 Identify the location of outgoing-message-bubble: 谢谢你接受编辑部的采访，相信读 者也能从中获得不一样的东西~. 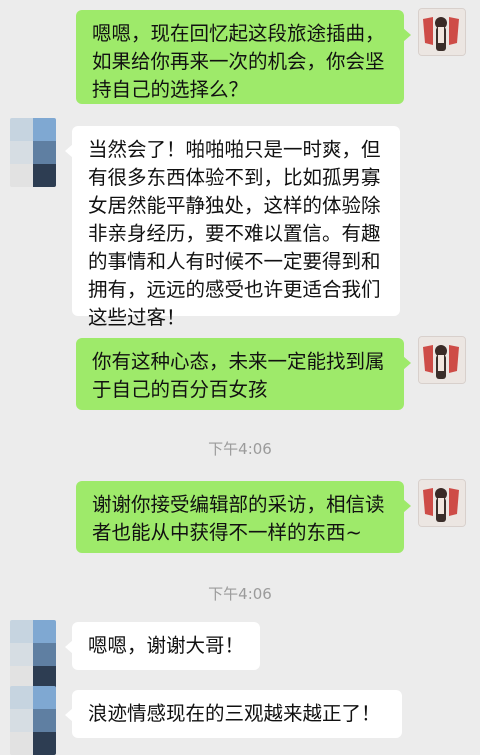
(243, 517).